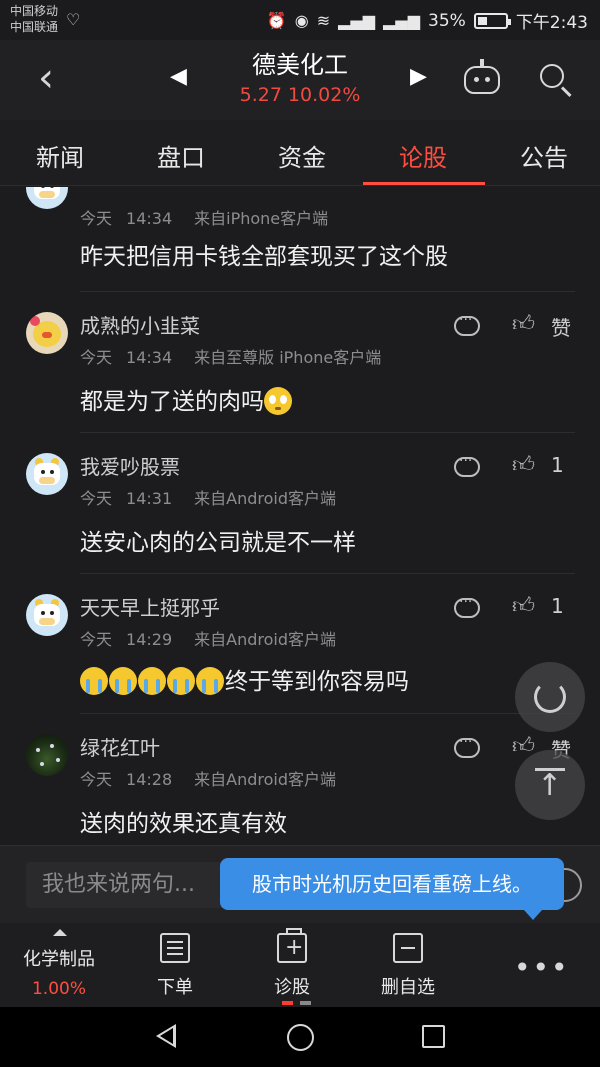 This screenshot has height=1067, width=600. Describe the element at coordinates (433, 1036) in the screenshot. I see `nav-recent-apps-icon` at that location.